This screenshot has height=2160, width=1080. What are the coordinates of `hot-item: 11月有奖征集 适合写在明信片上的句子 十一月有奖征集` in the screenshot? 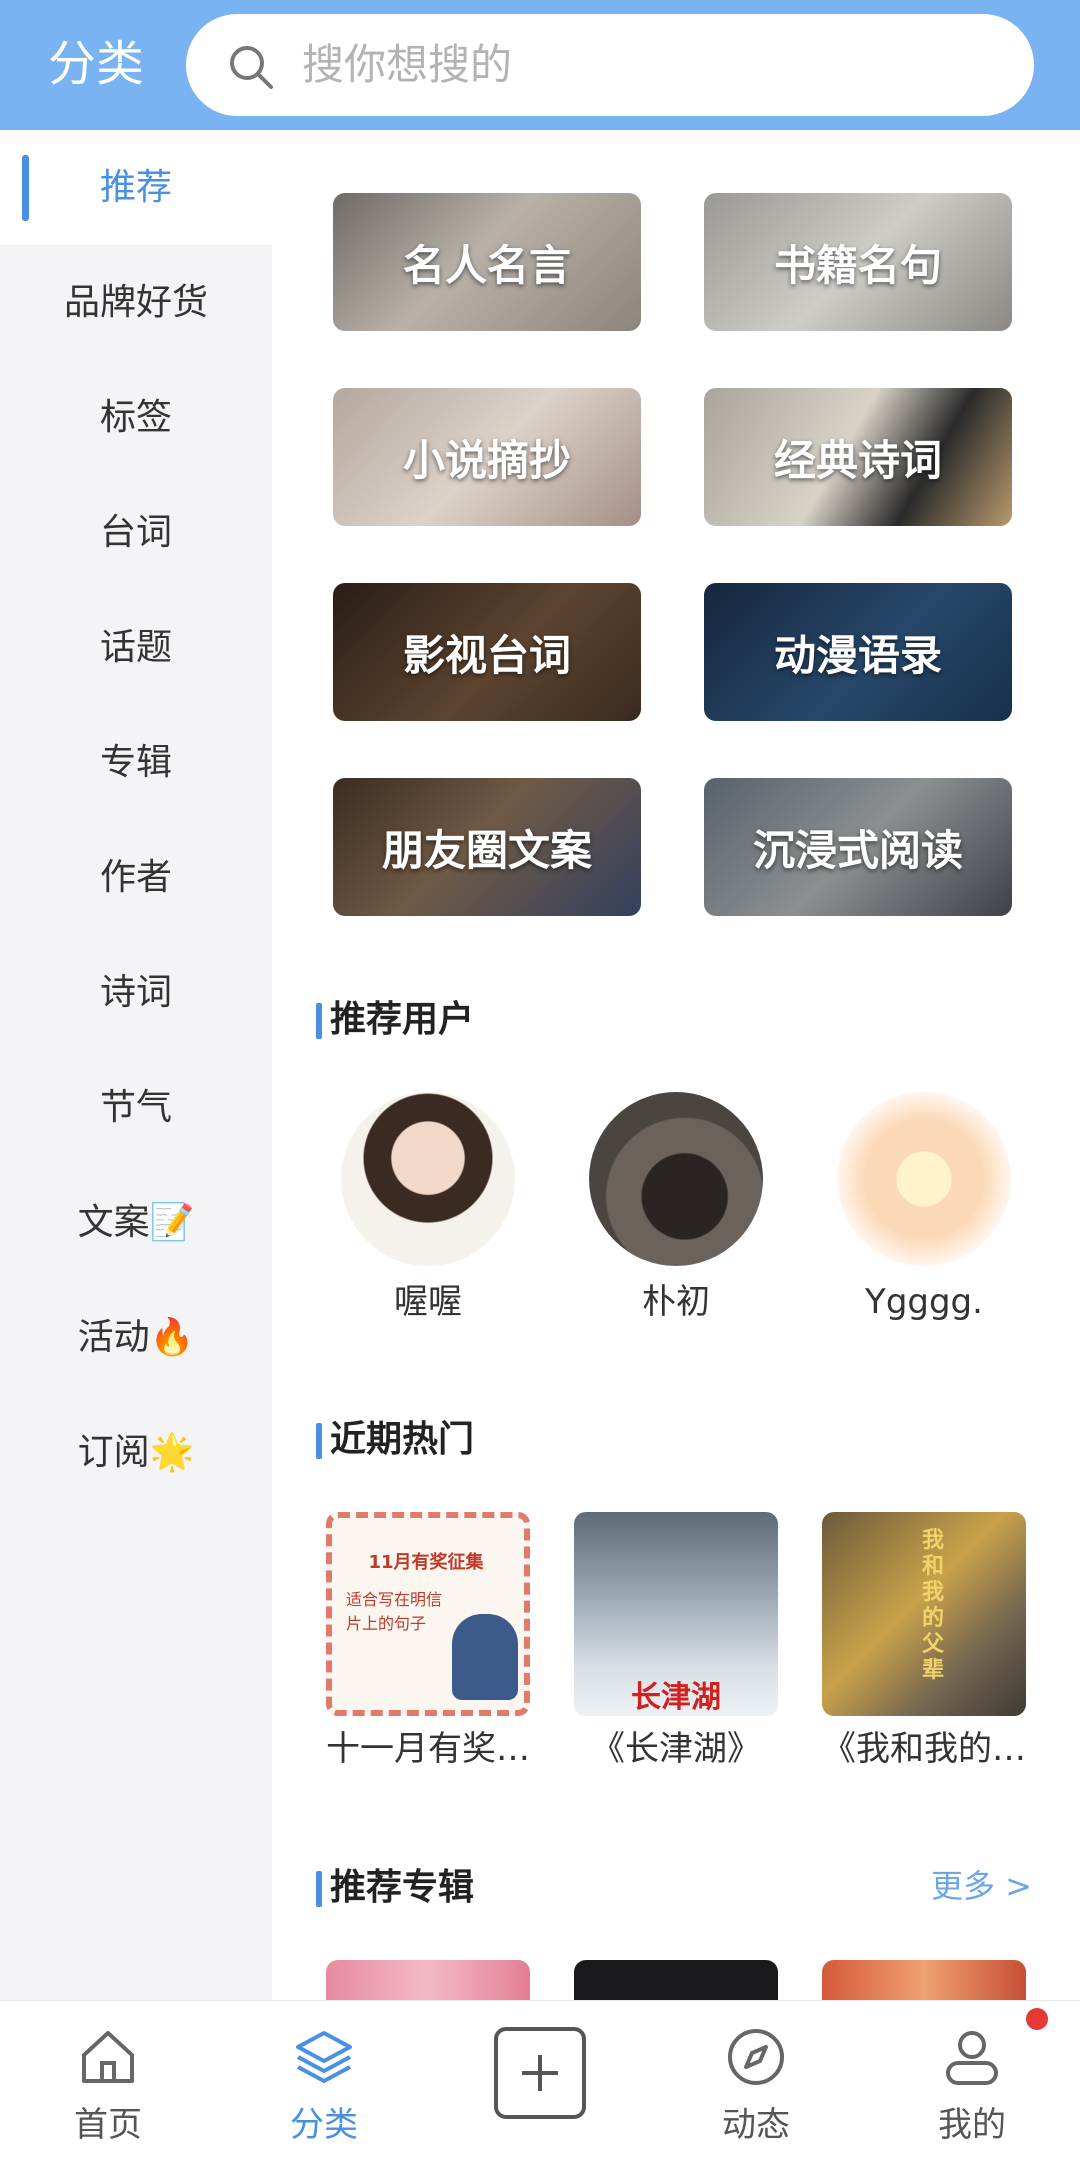 It's located at (428, 1642).